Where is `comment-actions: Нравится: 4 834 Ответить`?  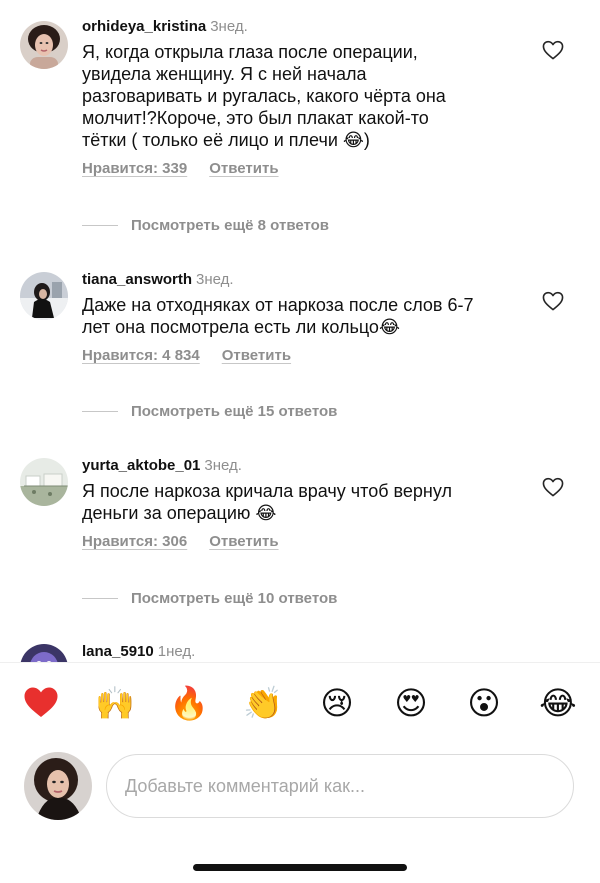 comment-actions: Нравится: 4 834 Ответить is located at coordinates (302, 356).